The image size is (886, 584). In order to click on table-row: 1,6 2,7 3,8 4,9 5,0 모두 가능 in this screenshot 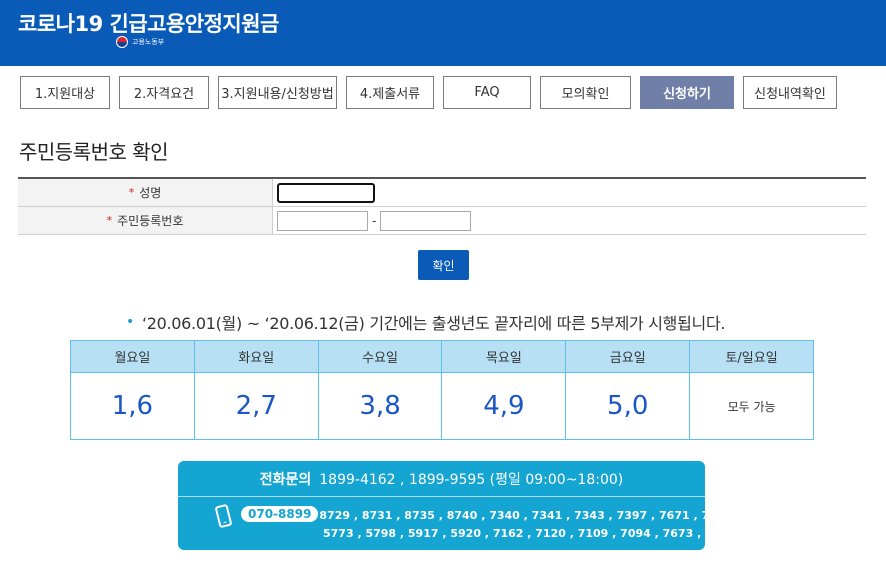, I will do `click(442, 406)`.